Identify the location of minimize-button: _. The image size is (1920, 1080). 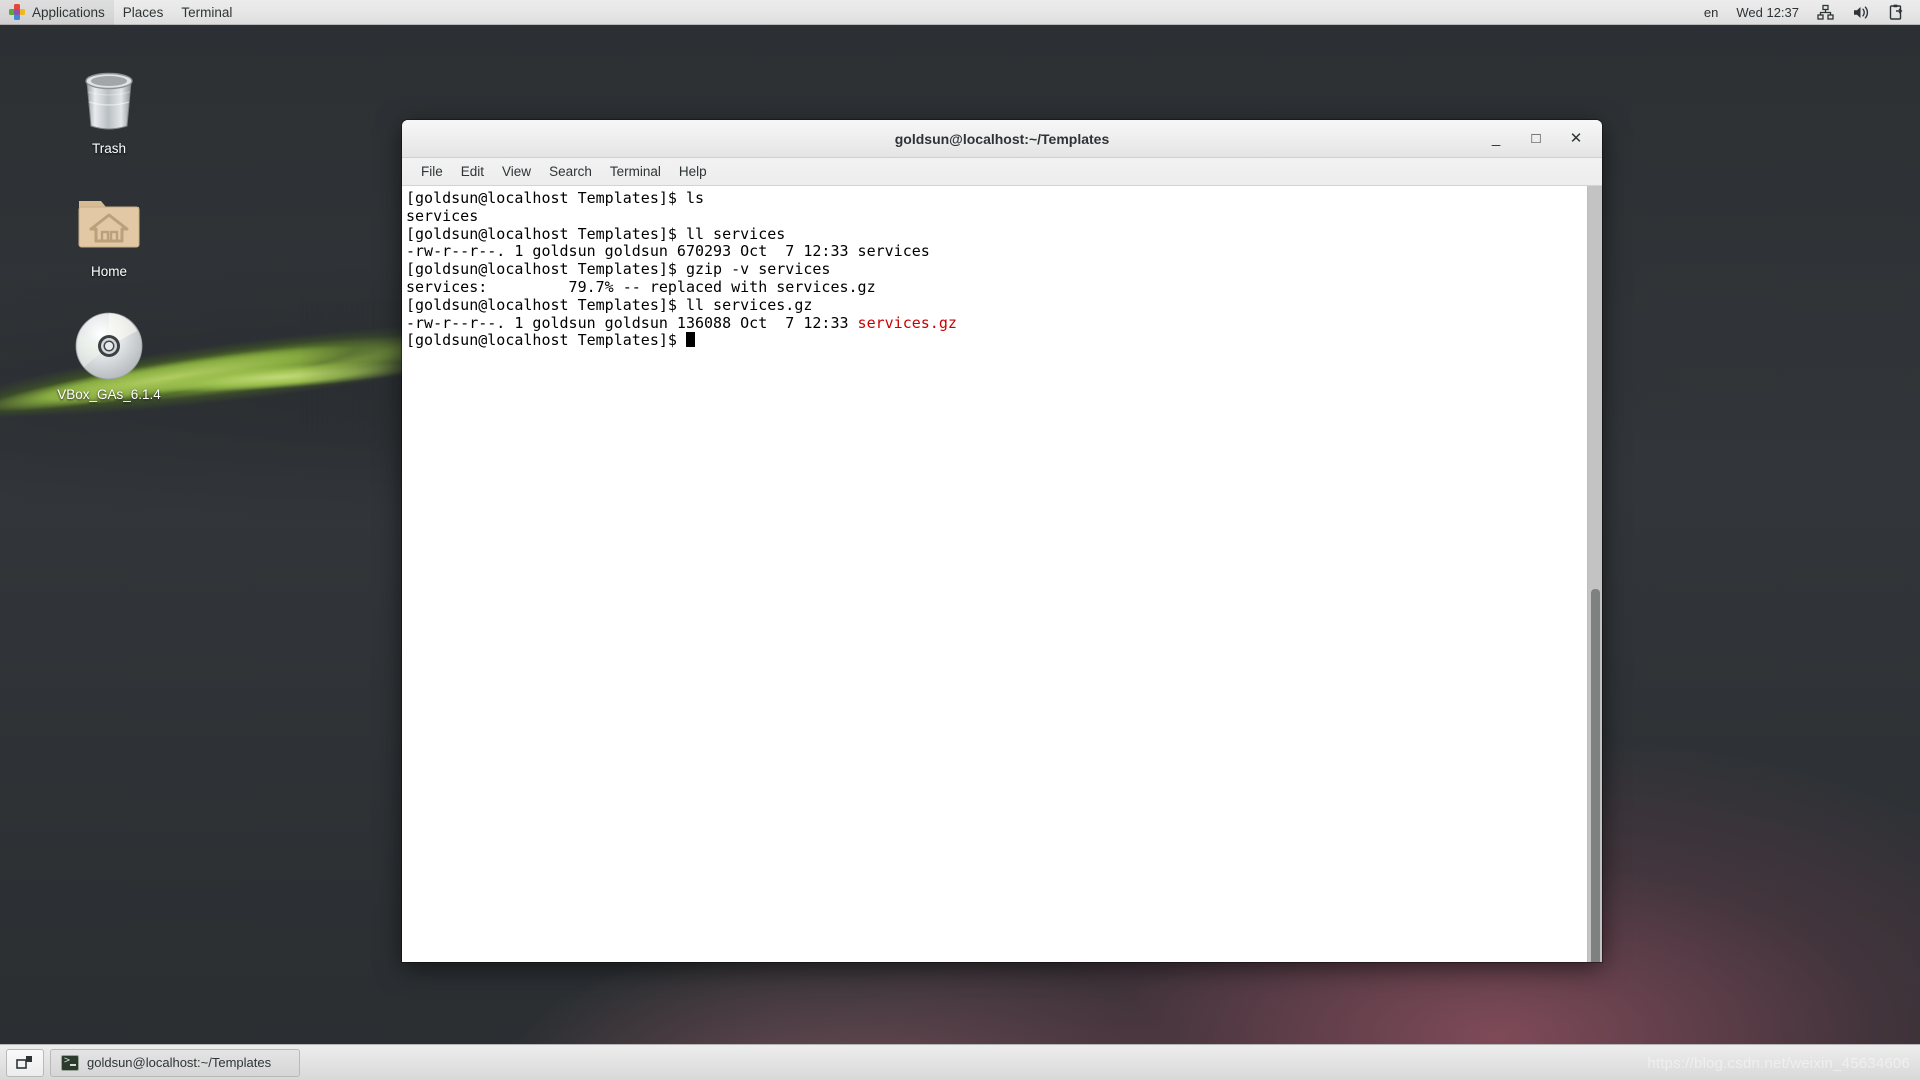
(1496, 139).